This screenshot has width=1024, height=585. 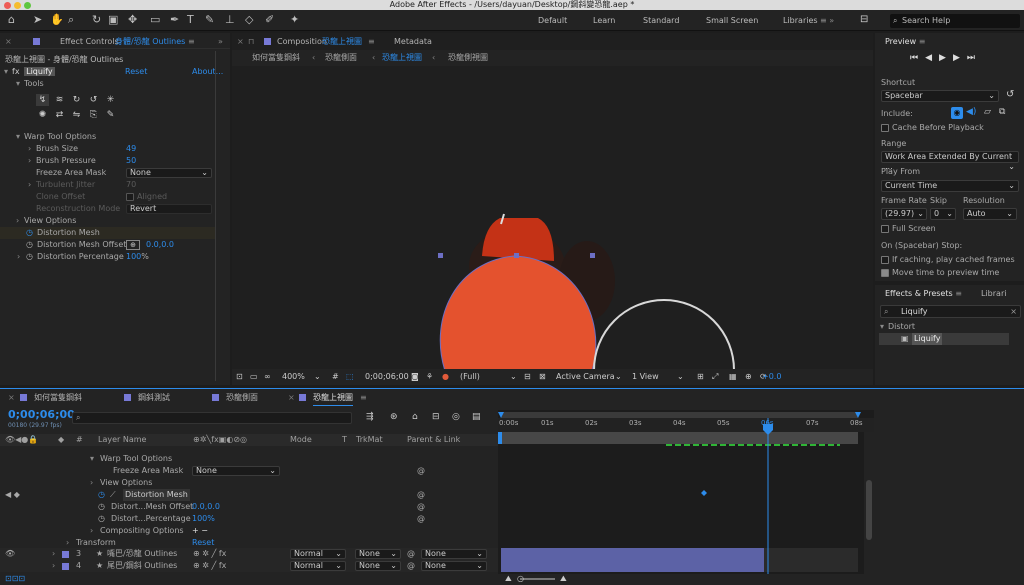 What do you see at coordinates (415, 377) in the screenshot?
I see `camera-snapshot-icon: ◙` at bounding box center [415, 377].